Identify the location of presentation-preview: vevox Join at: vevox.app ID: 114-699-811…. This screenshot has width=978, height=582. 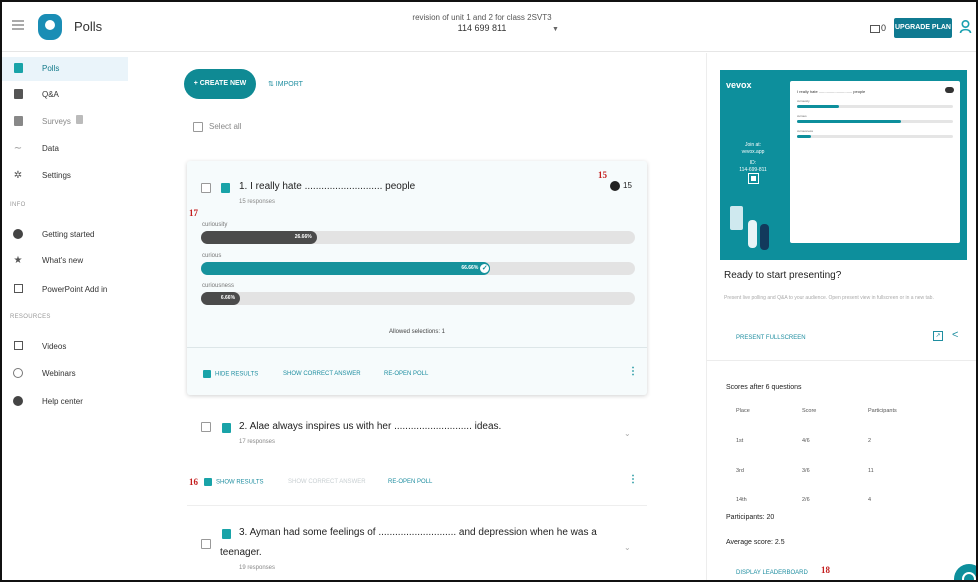
(843, 165).